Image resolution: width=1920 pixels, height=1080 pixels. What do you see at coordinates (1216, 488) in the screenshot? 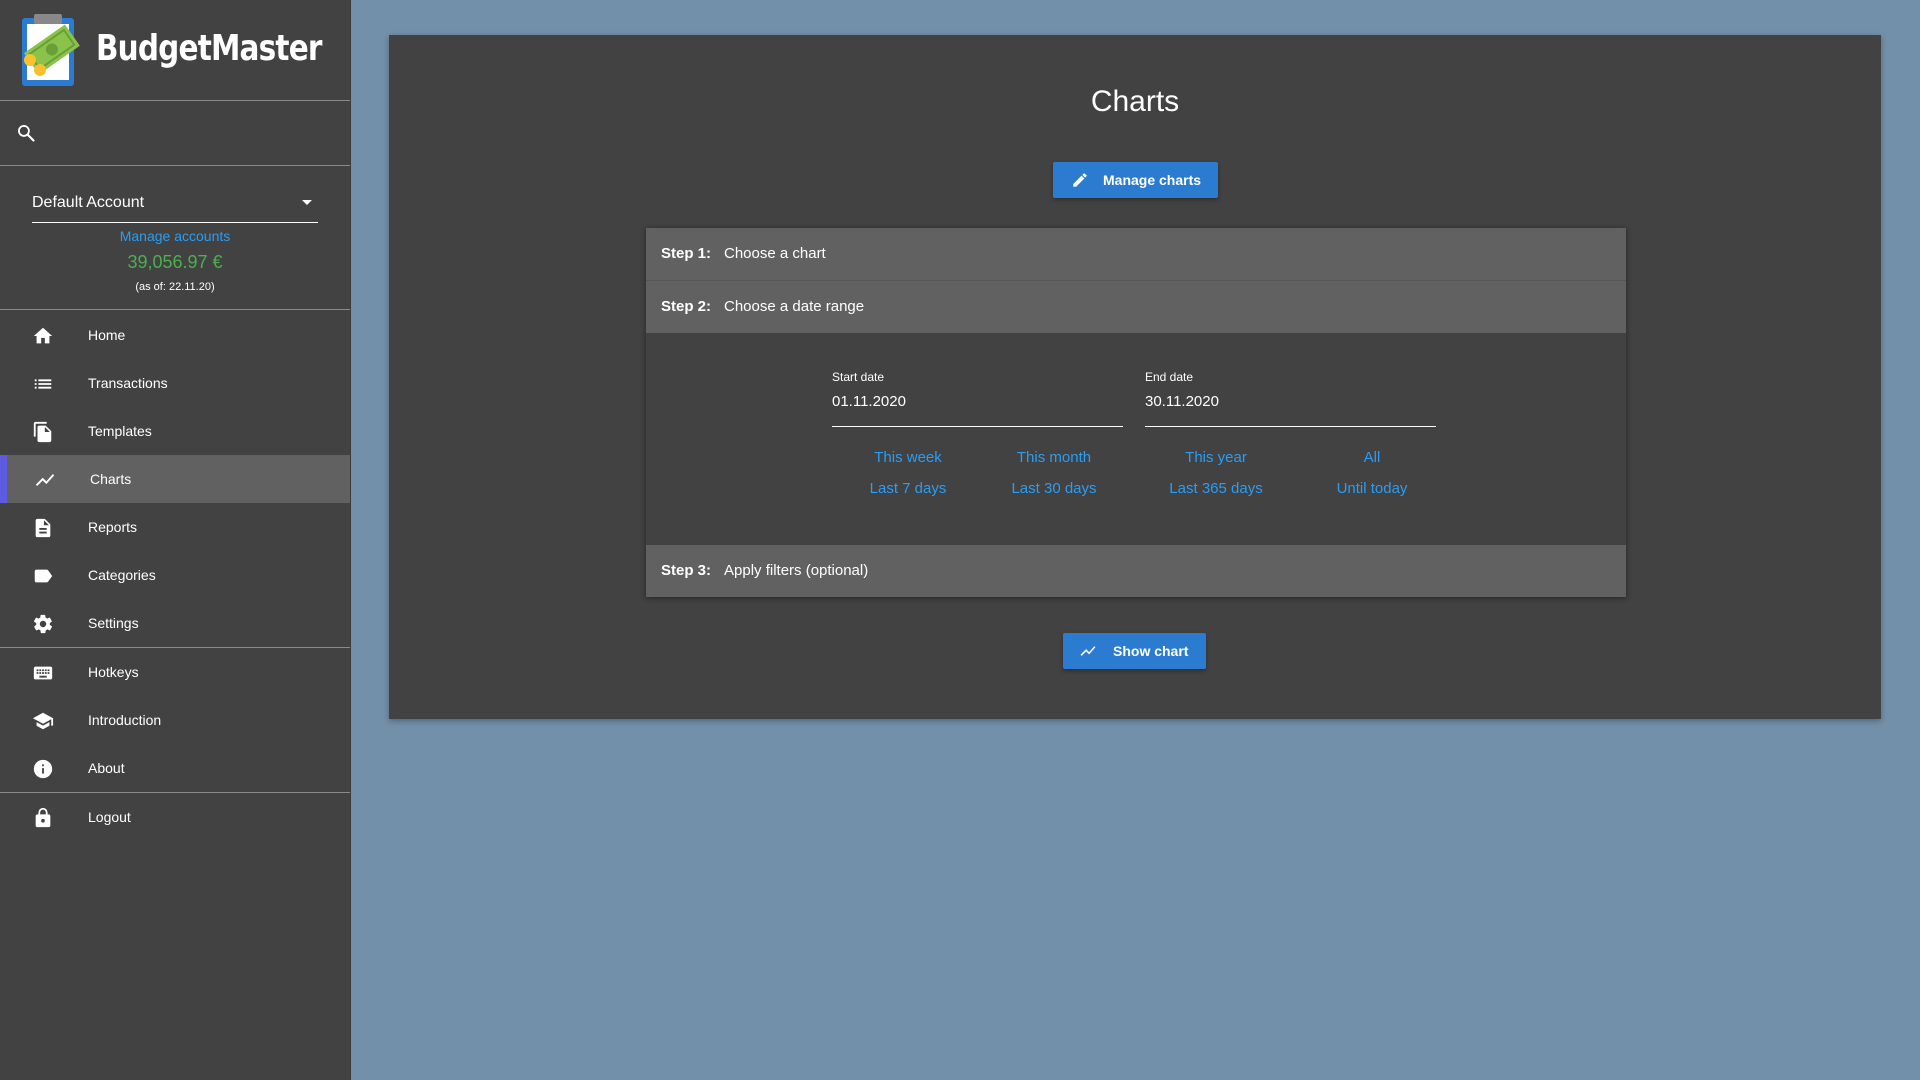
I see `quick-range-last-365-days: Last 365 days` at bounding box center [1216, 488].